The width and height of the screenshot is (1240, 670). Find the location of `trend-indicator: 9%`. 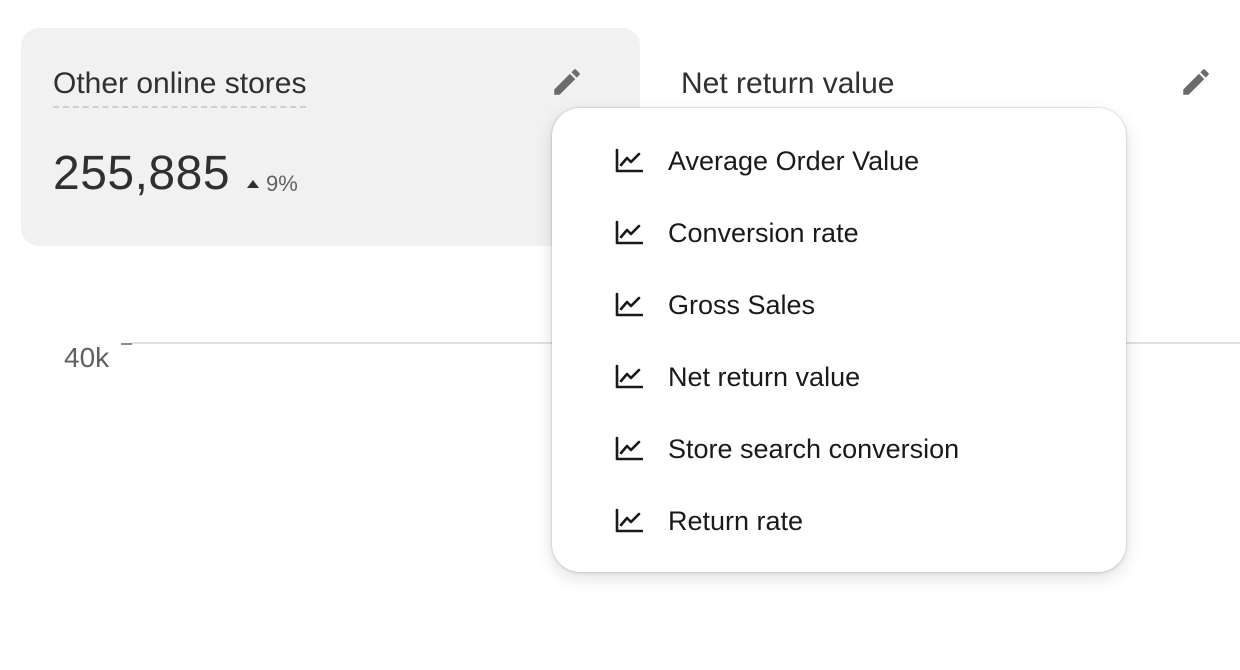

trend-indicator: 9% is located at coordinates (272, 184).